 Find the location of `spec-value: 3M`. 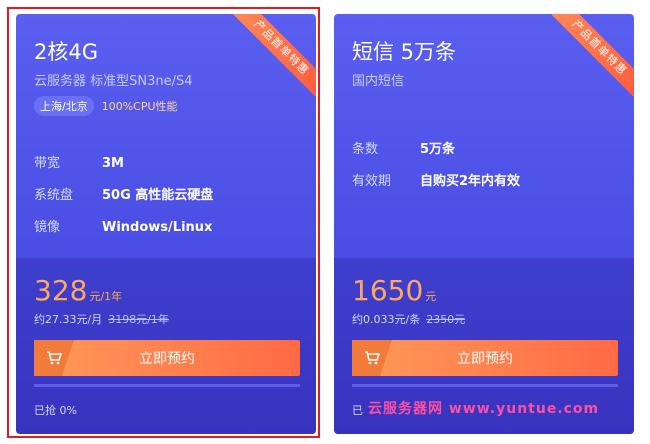

spec-value: 3M is located at coordinates (113, 163).